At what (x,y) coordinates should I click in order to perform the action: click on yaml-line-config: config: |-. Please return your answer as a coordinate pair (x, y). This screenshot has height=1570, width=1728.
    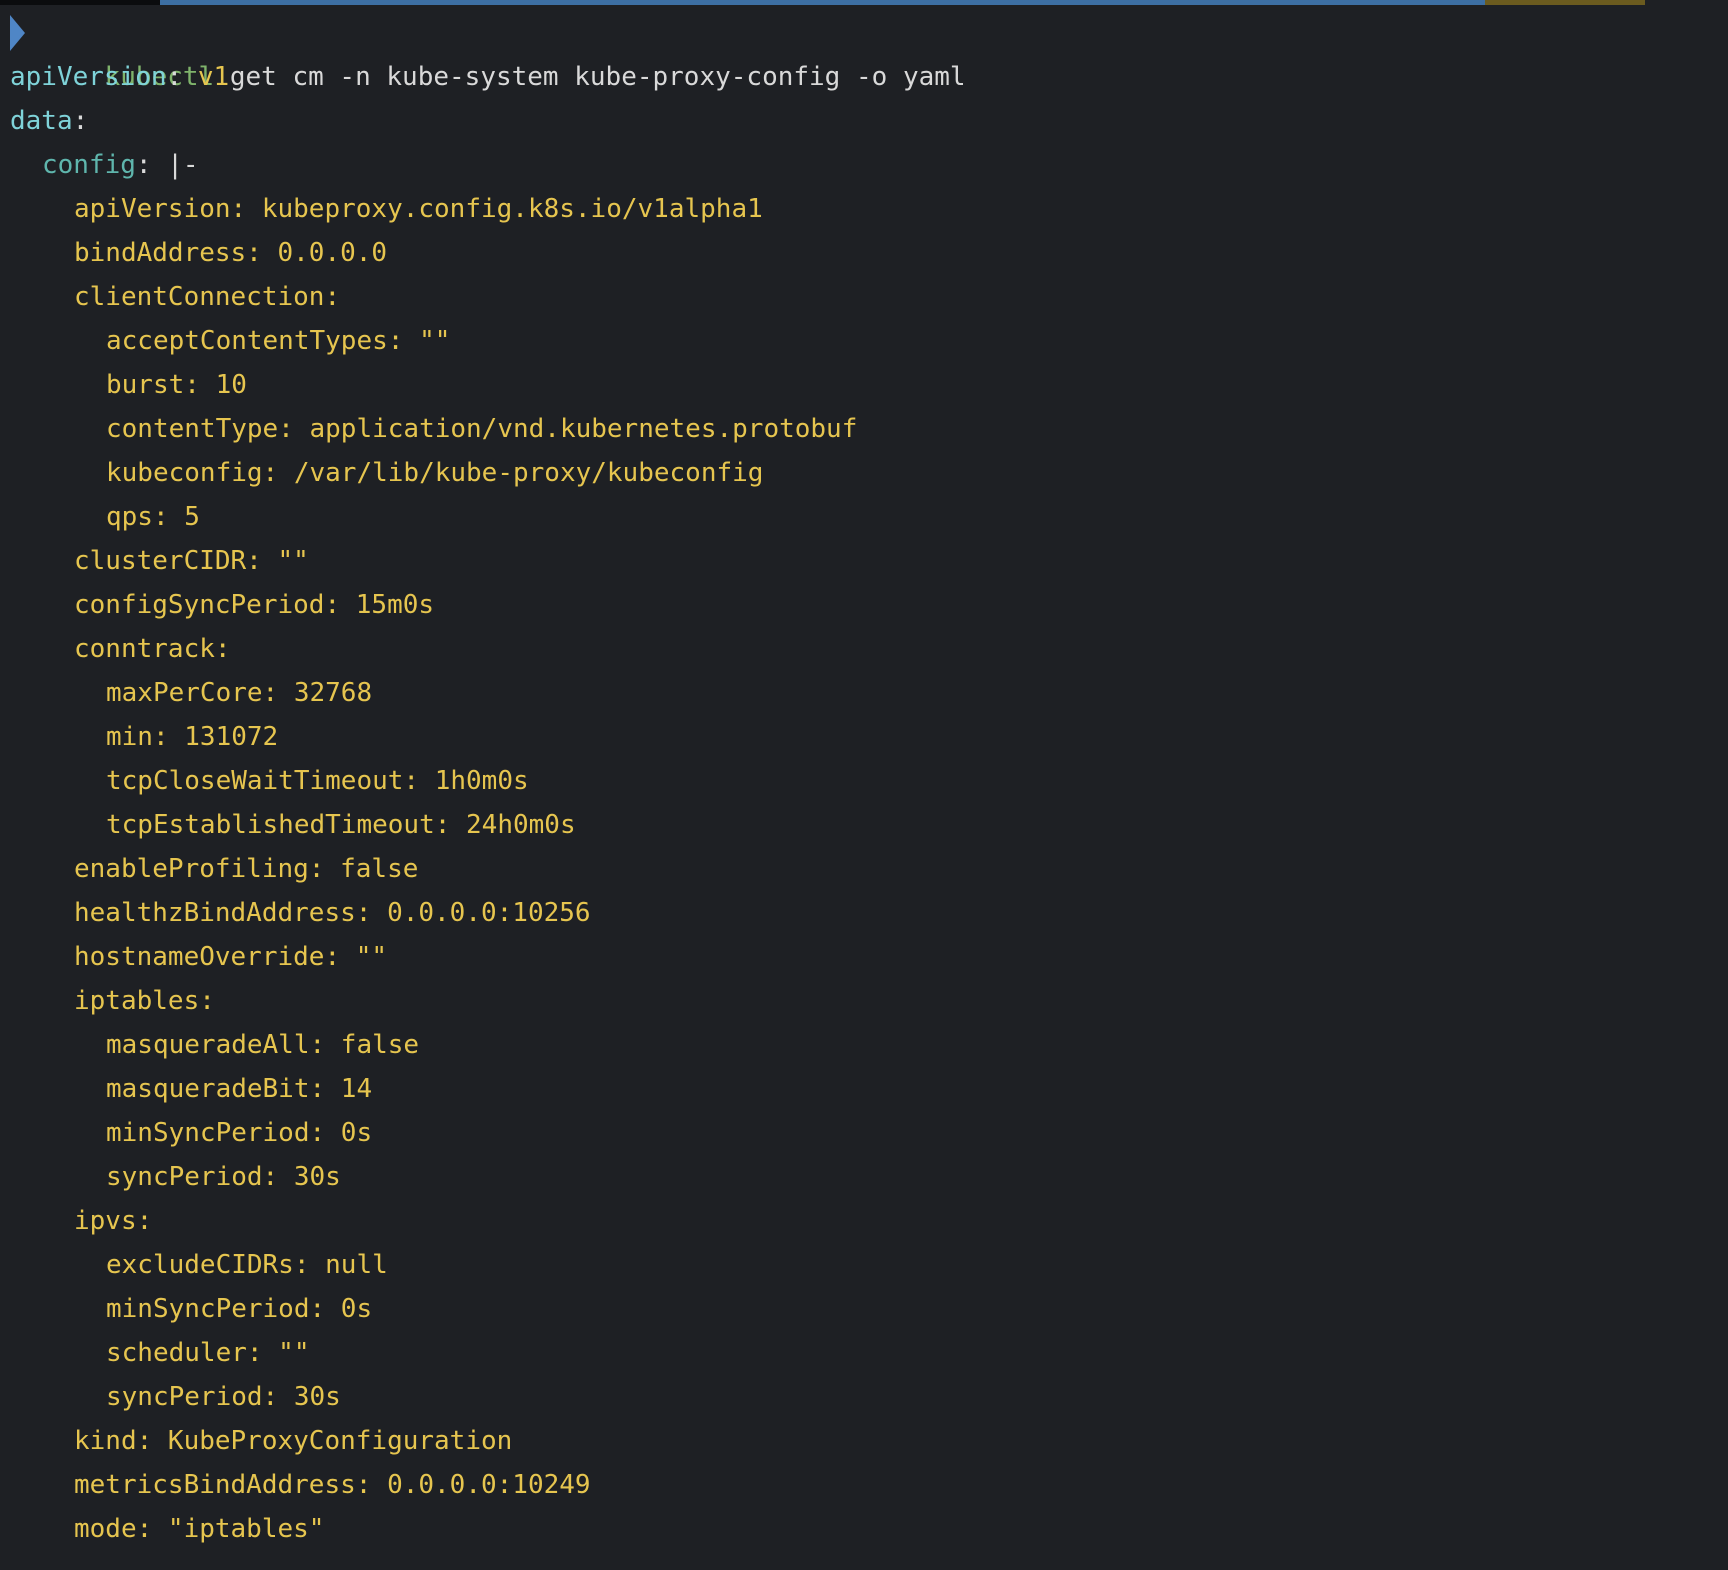
    Looking at the image, I should click on (120, 165).